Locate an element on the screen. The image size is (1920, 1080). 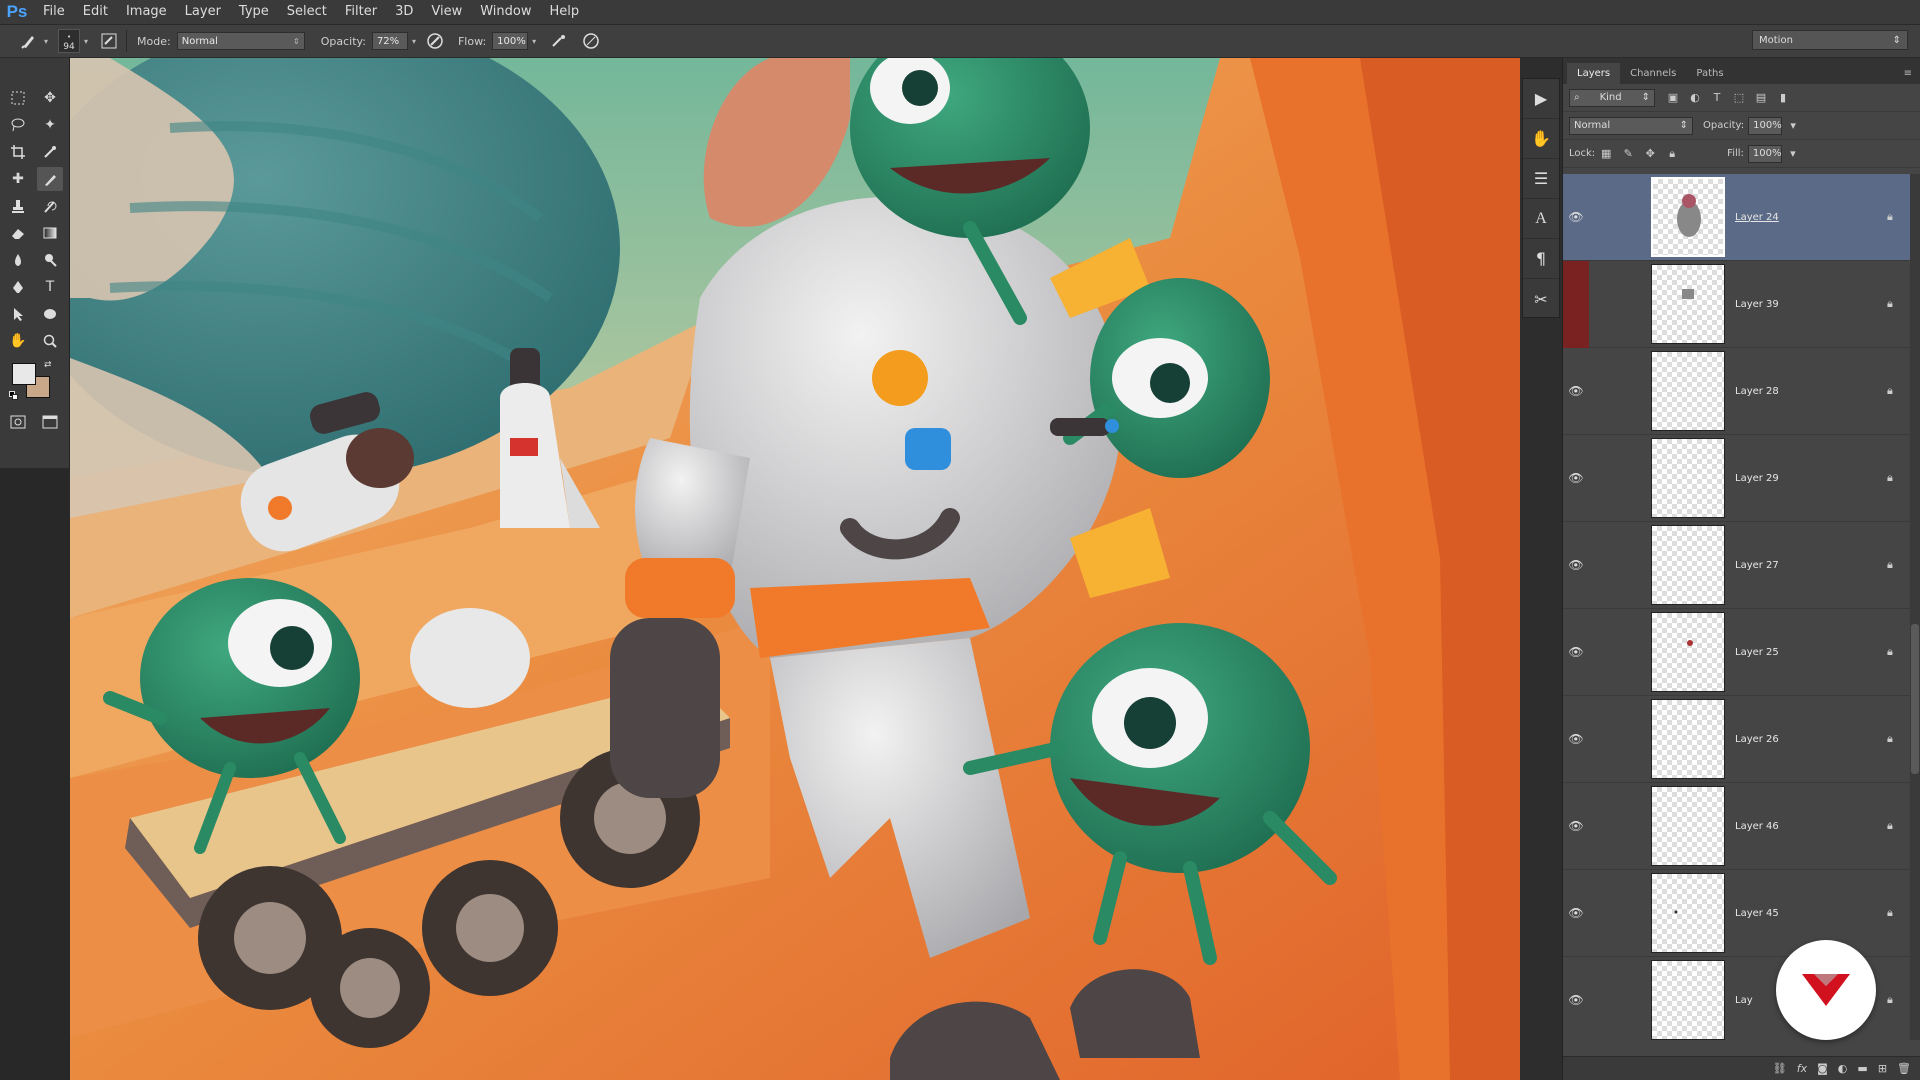
visibility-off-toggle is located at coordinates (1576, 304).